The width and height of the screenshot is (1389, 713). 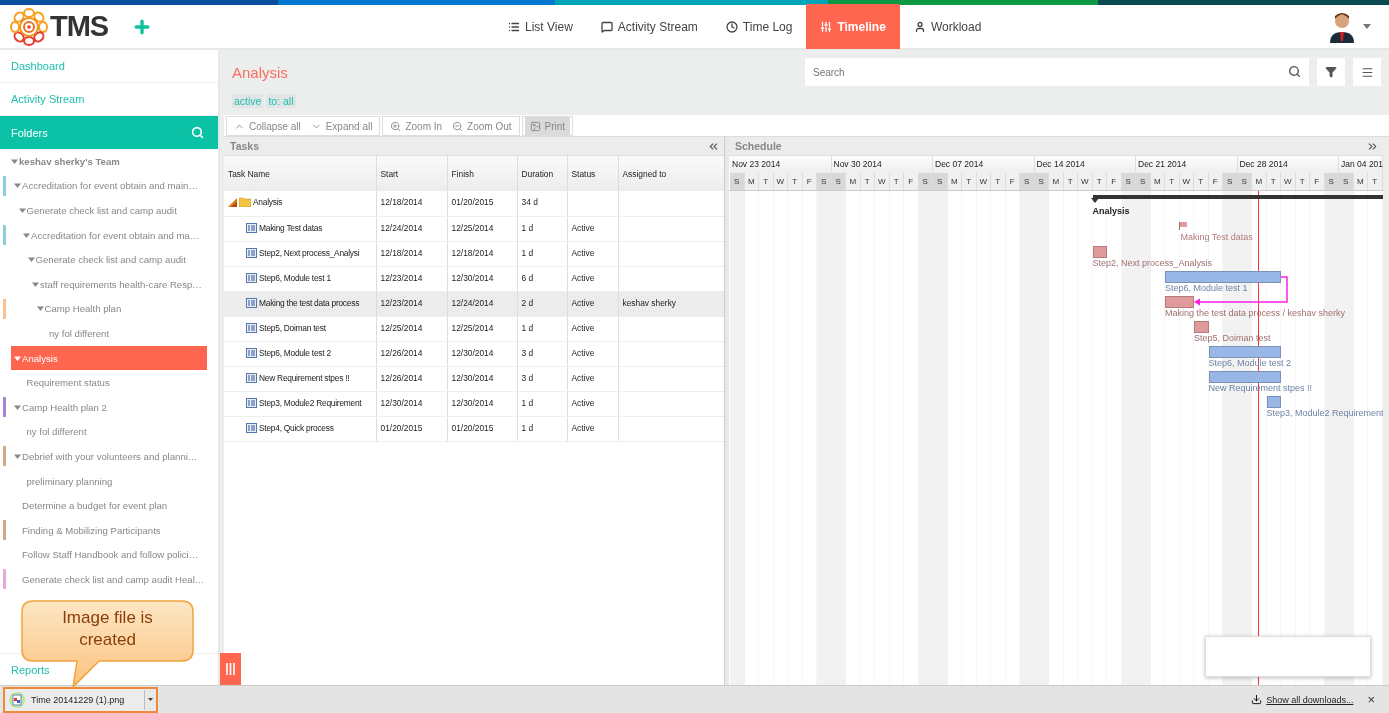 What do you see at coordinates (1371, 699) in the screenshot?
I see `close-button: ×` at bounding box center [1371, 699].